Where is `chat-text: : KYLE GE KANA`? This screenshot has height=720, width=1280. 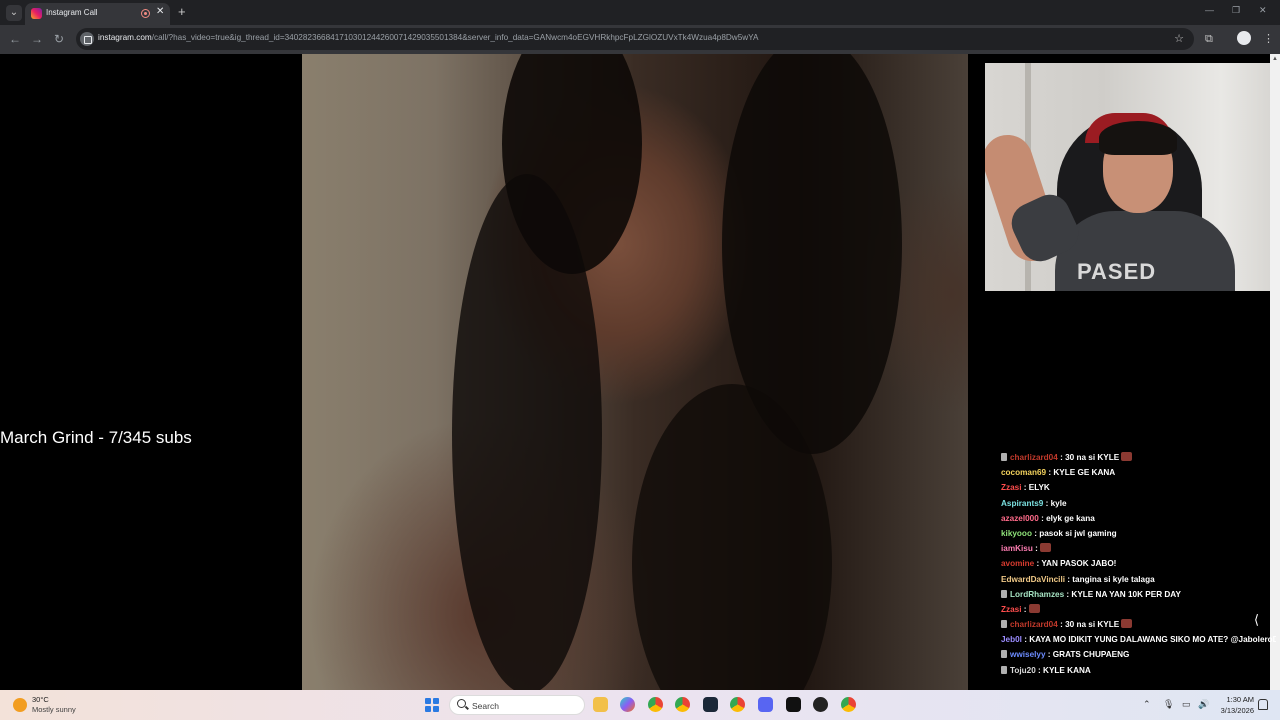
chat-text: : KYLE GE KANA is located at coordinates (1081, 473).